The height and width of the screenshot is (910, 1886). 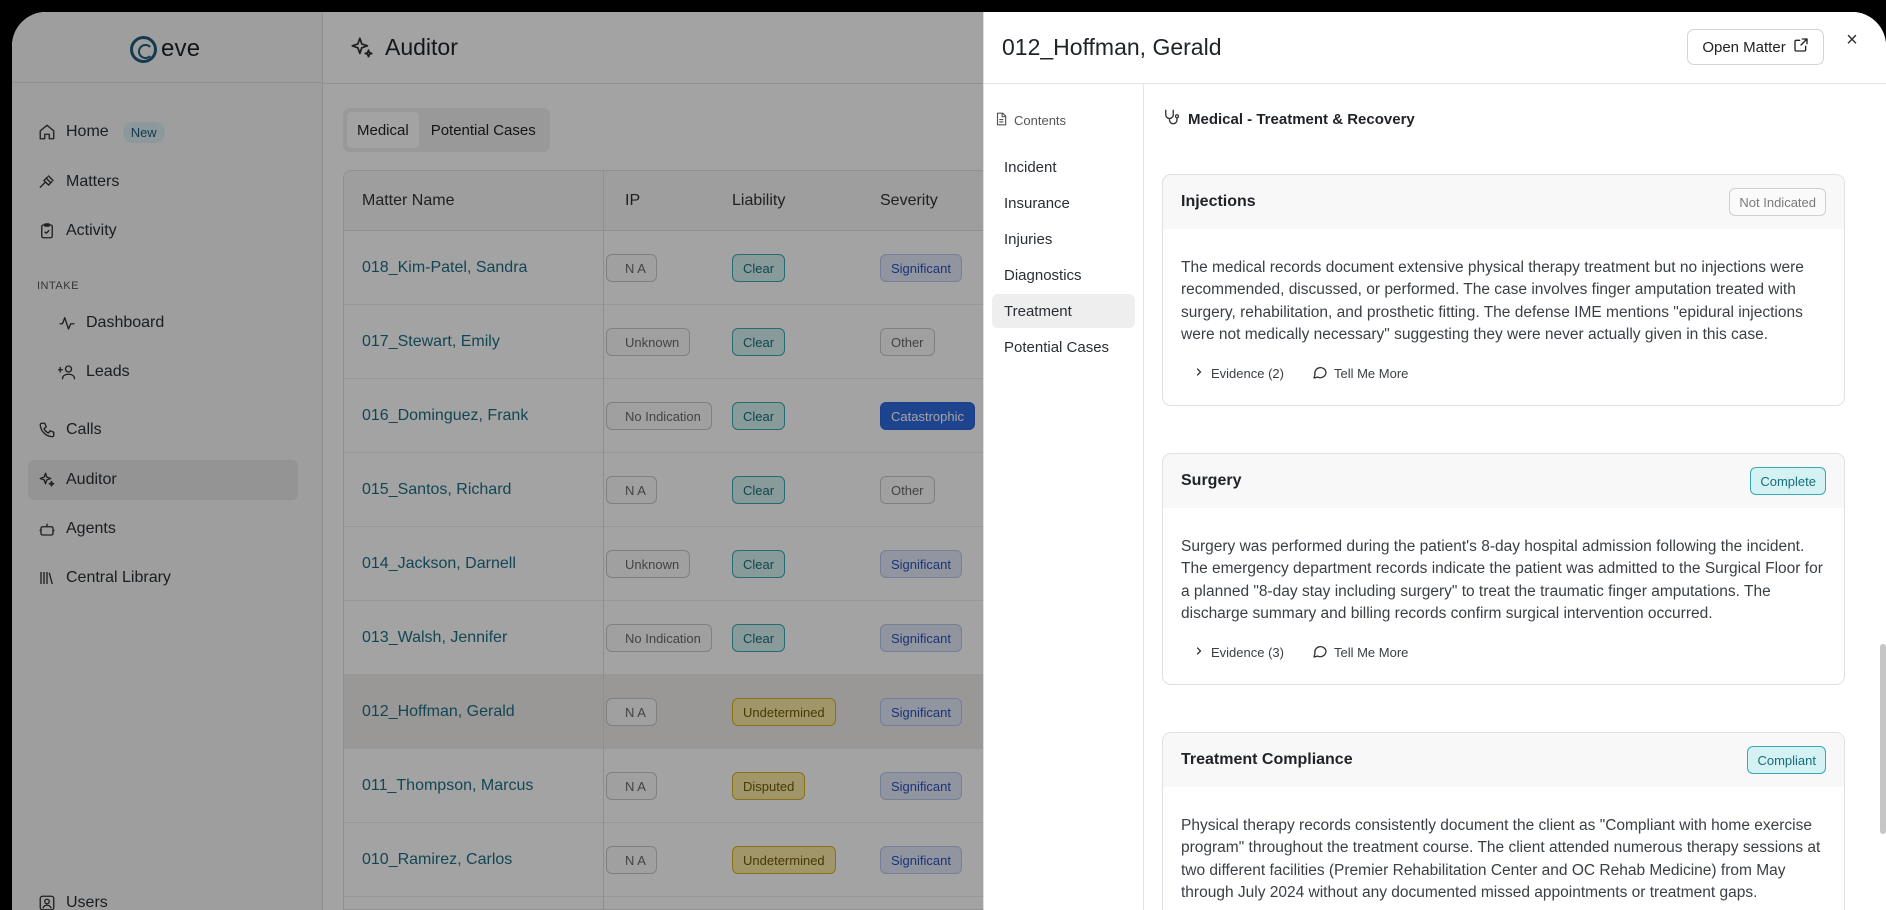 What do you see at coordinates (1435, 48) in the screenshot?
I see `drawer-header: 012_Hoffman, Gerald Open Matter ×` at bounding box center [1435, 48].